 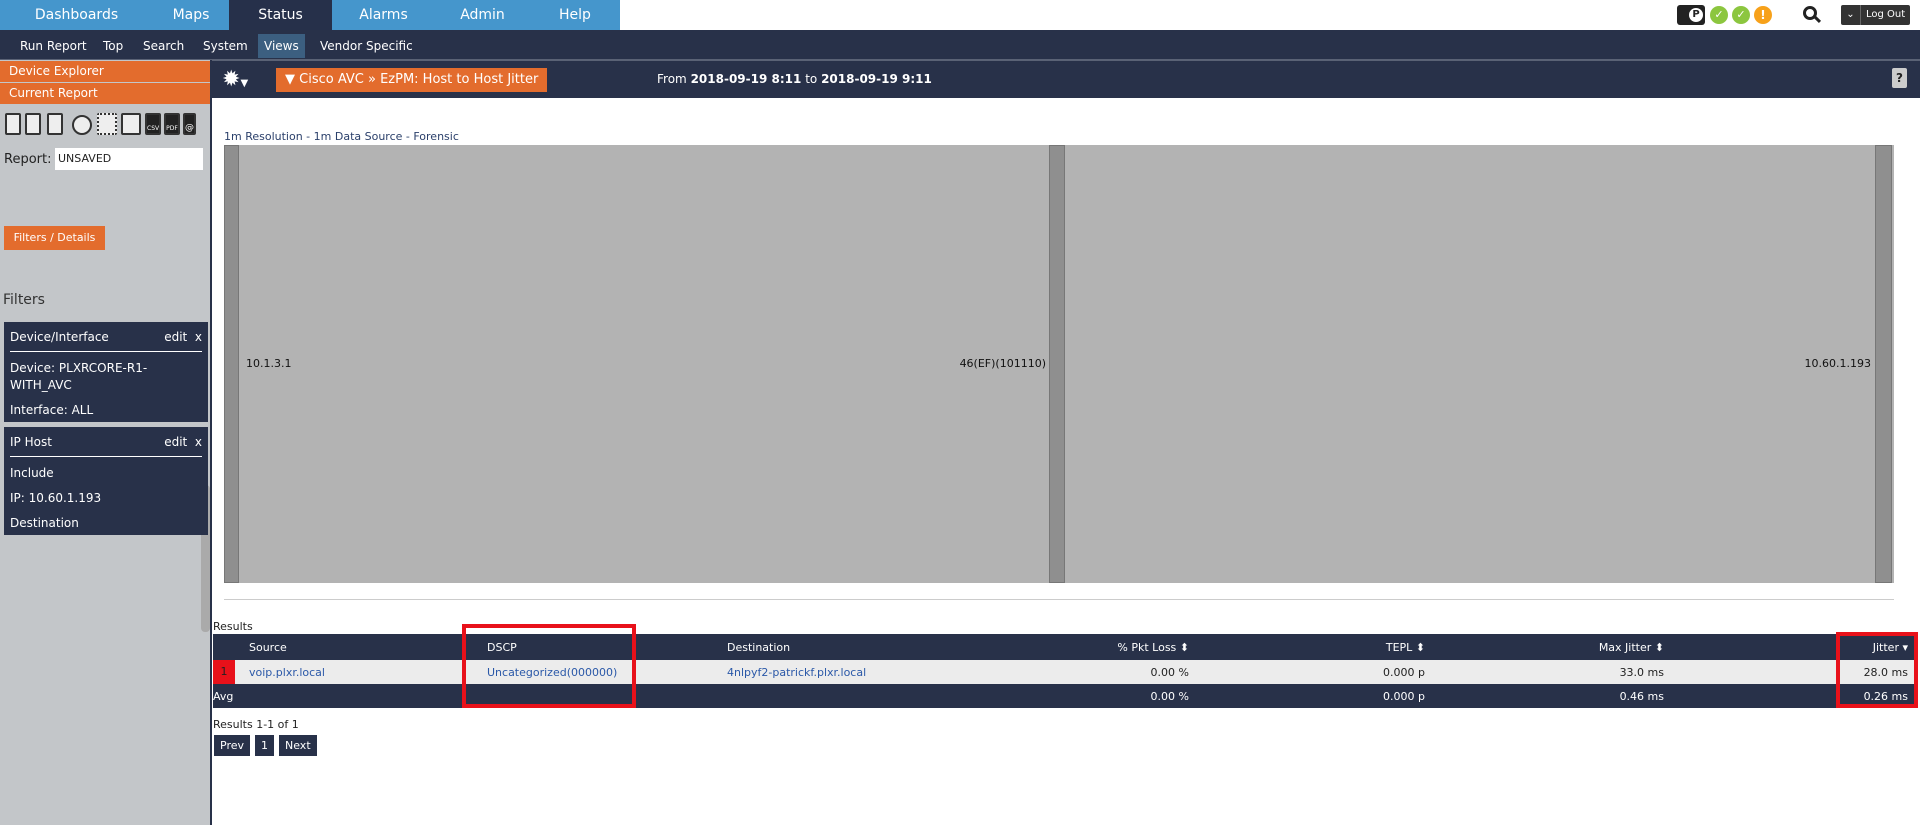 What do you see at coordinates (269, 363) in the screenshot?
I see `source-node-label: 10.1.3.1` at bounding box center [269, 363].